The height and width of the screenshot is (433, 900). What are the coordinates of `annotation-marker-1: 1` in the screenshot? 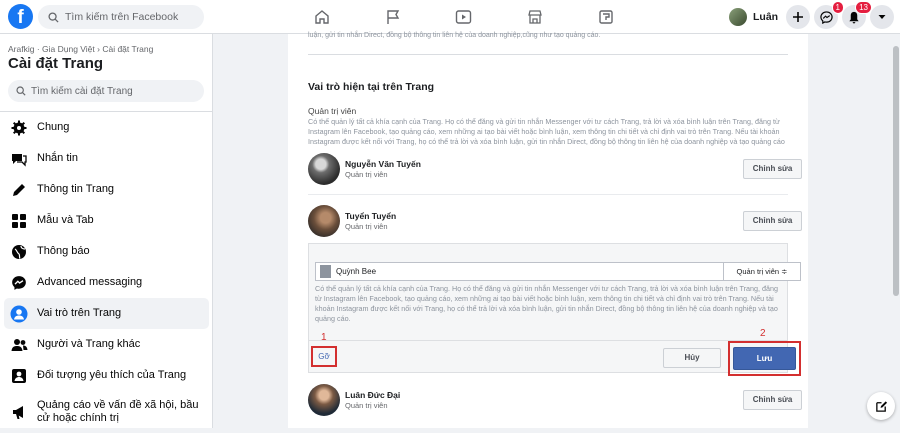 It's located at (324, 337).